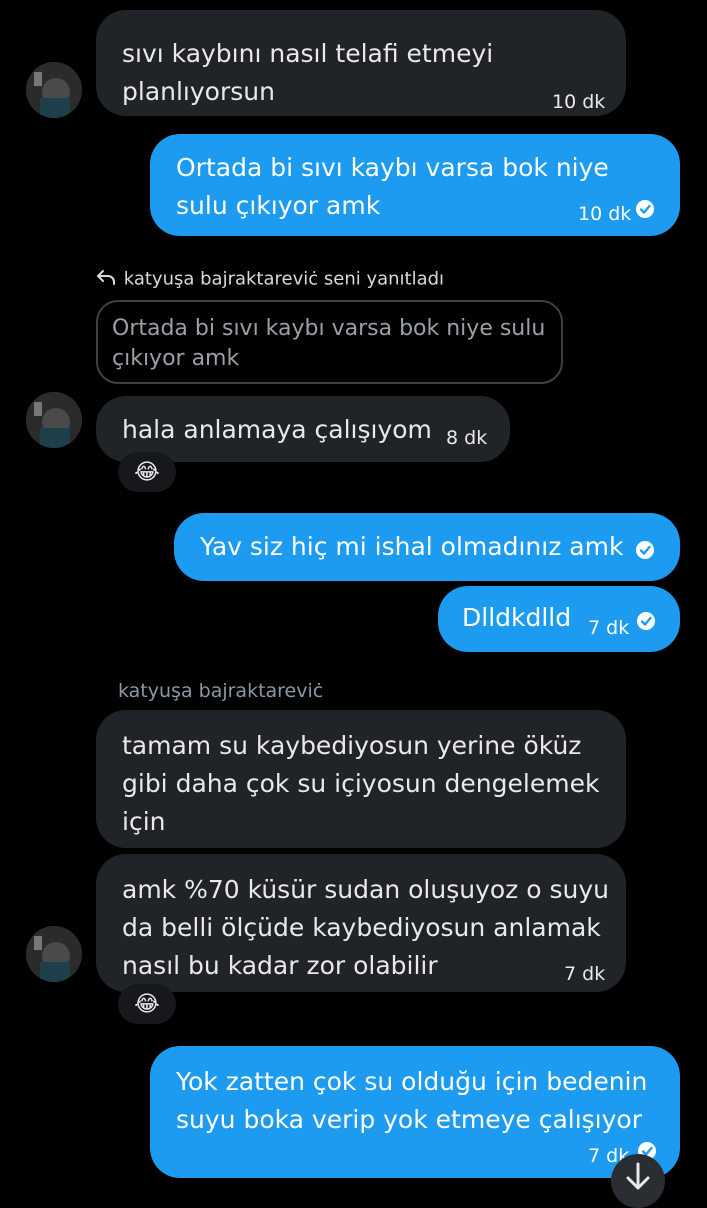  What do you see at coordinates (409, 1119) in the screenshot?
I see `message-text: suyu boka verip yok etmeye çalışıyor` at bounding box center [409, 1119].